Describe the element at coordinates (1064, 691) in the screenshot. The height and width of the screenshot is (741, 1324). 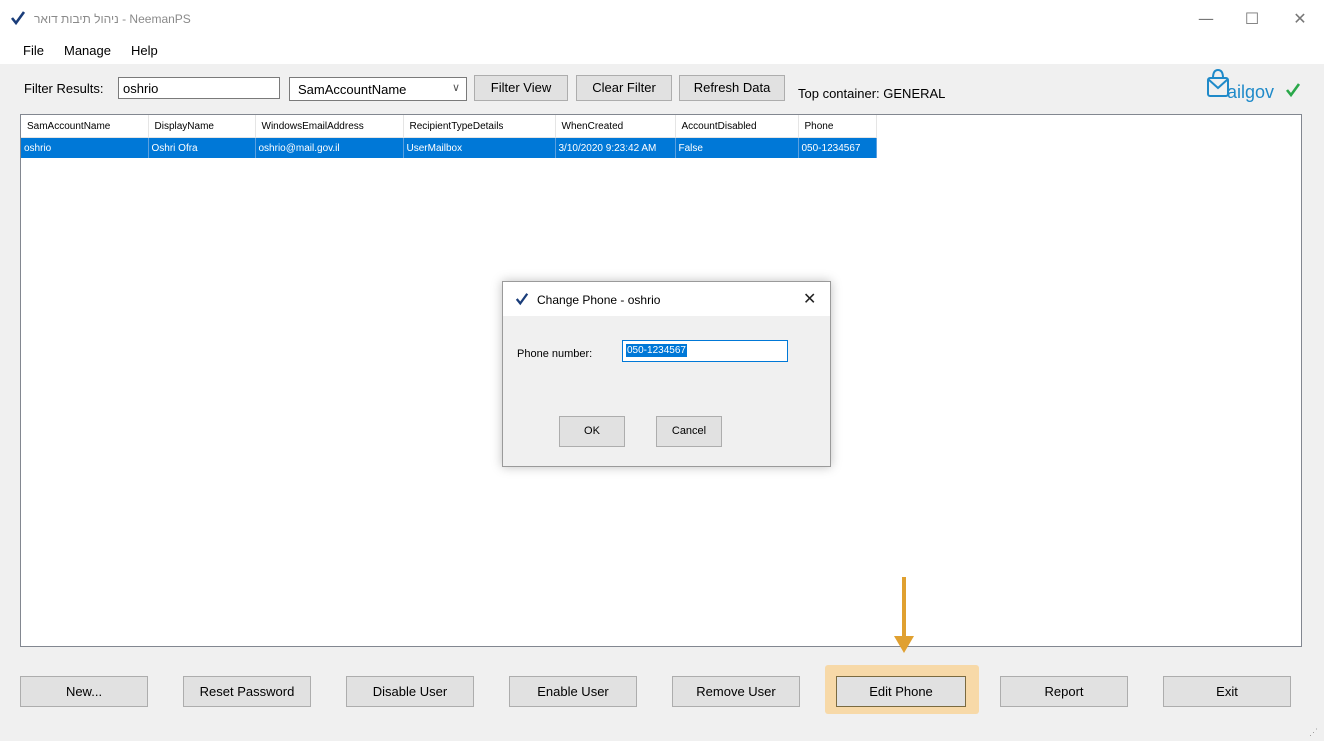
I see `report-button: Report` at that location.